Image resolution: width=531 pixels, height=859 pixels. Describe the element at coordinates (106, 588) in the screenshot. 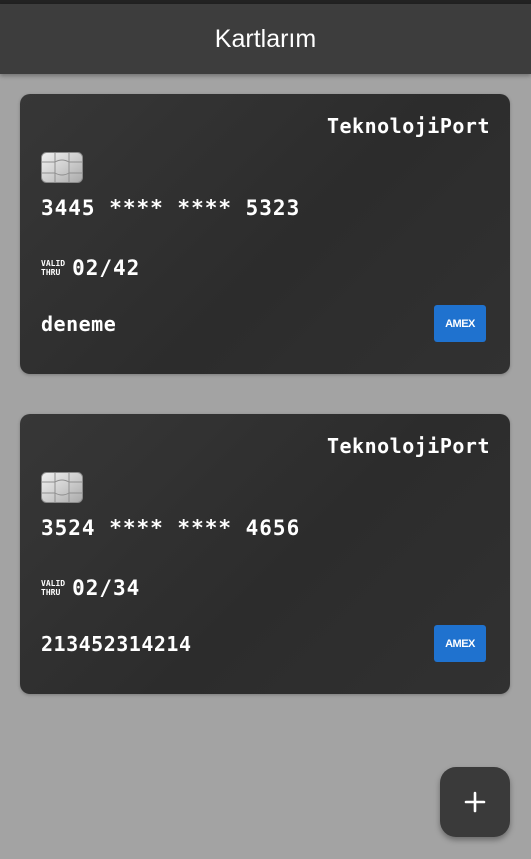

I see `expiry-date: 02/34` at that location.